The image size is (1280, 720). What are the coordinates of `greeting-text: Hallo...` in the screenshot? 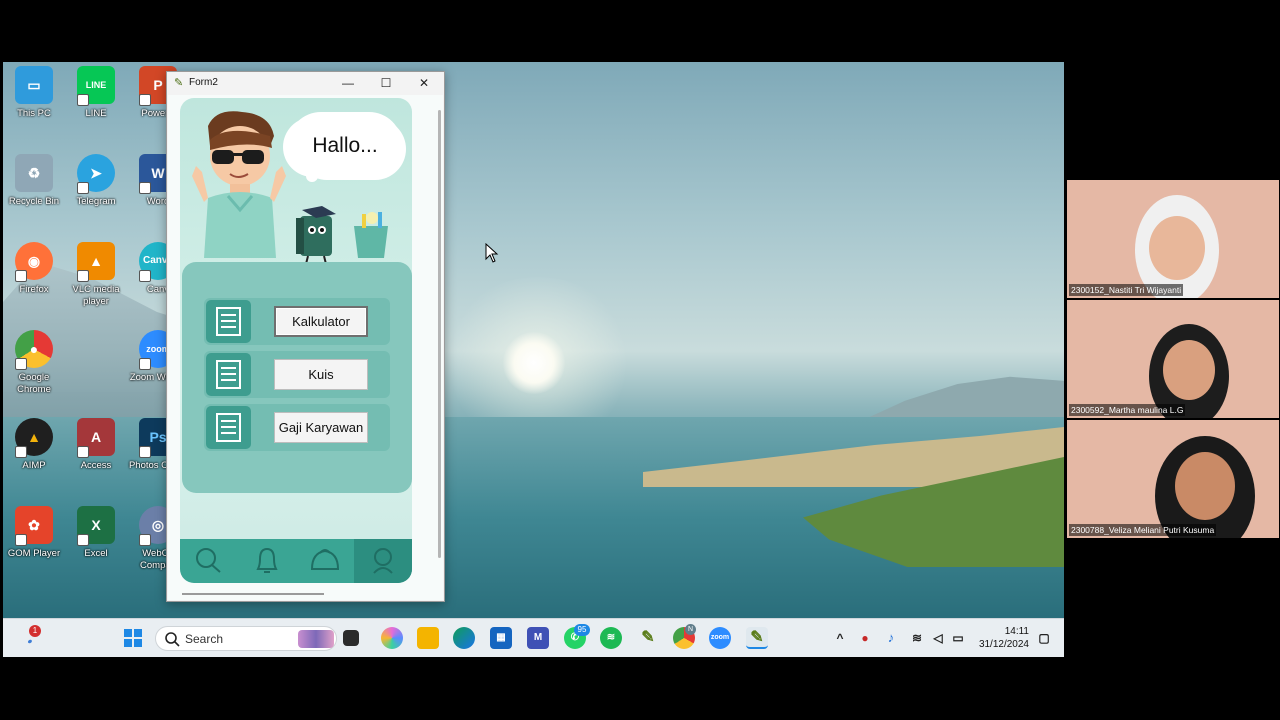 It's located at (345, 145).